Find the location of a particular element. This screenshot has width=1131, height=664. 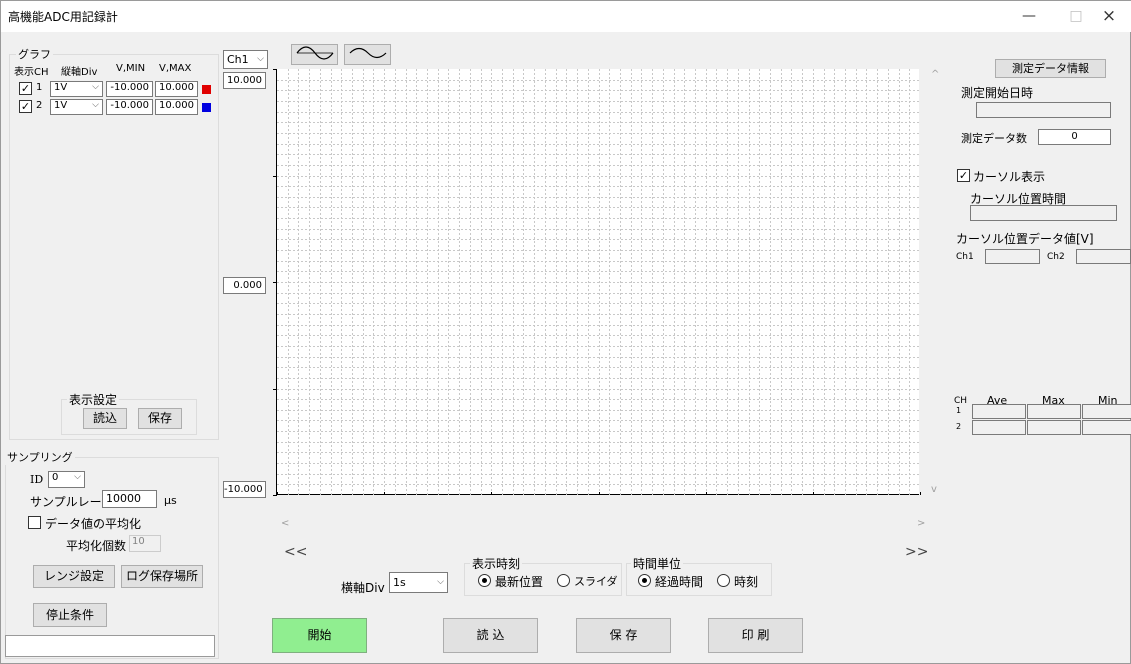

time-slider-label: スライダ is located at coordinates (596, 581).